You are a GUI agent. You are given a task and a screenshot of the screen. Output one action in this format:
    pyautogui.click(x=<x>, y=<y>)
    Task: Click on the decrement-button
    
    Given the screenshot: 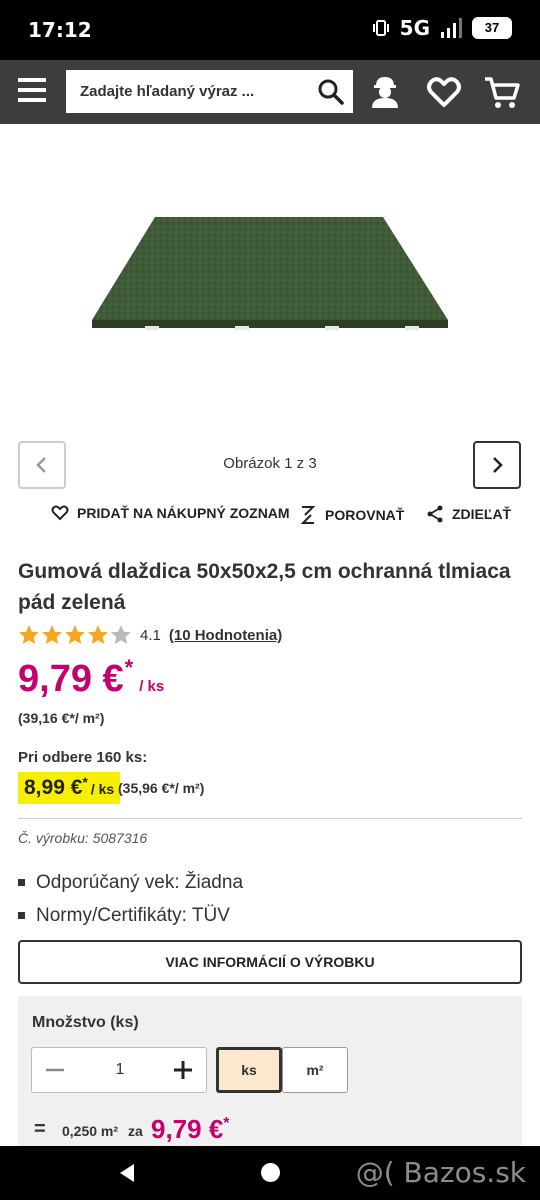 What is the action you would take?
    pyautogui.click(x=55, y=1070)
    